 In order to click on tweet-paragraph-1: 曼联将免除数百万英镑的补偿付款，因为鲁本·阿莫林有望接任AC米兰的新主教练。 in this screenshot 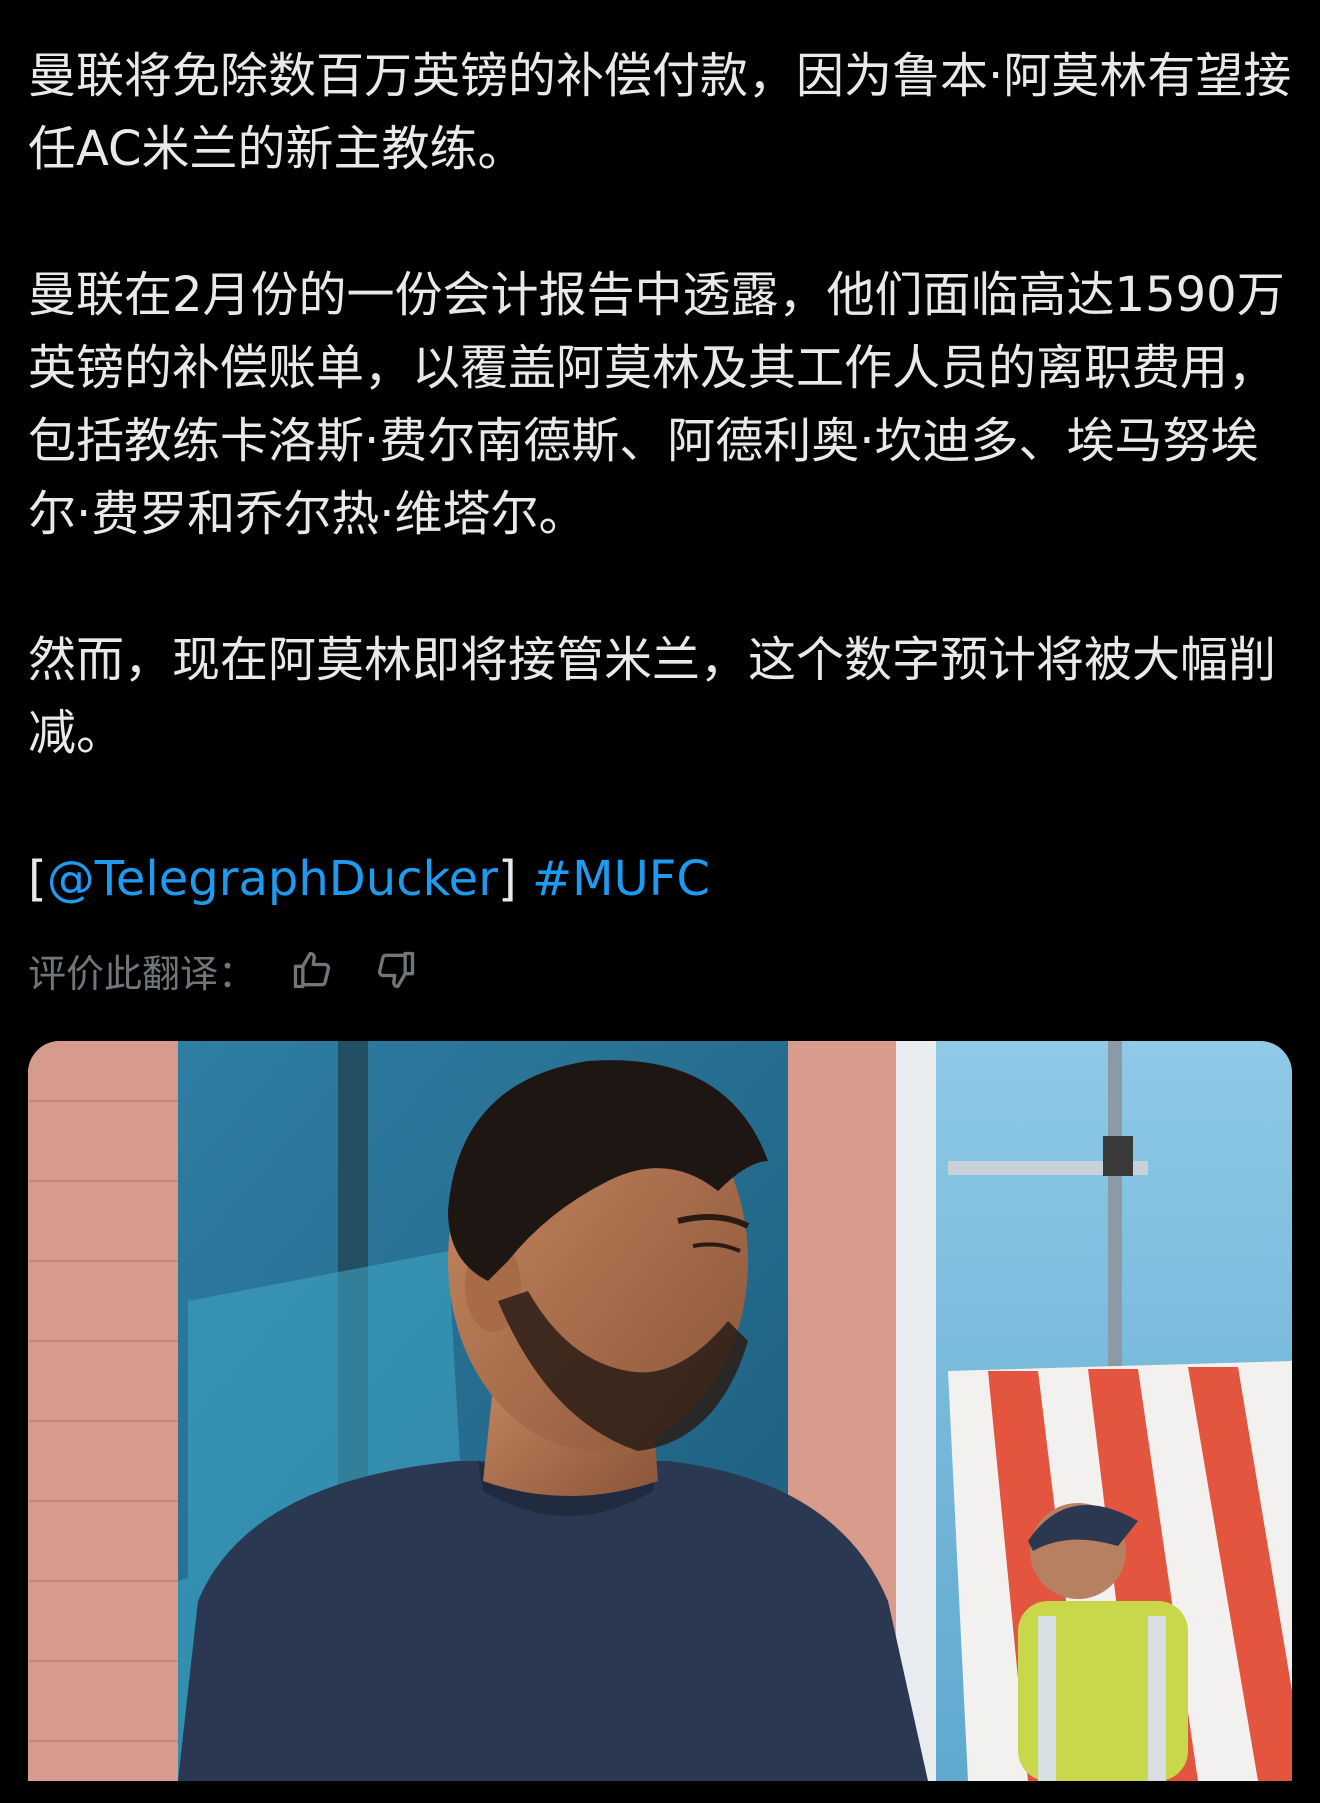, I will do `click(660, 112)`.